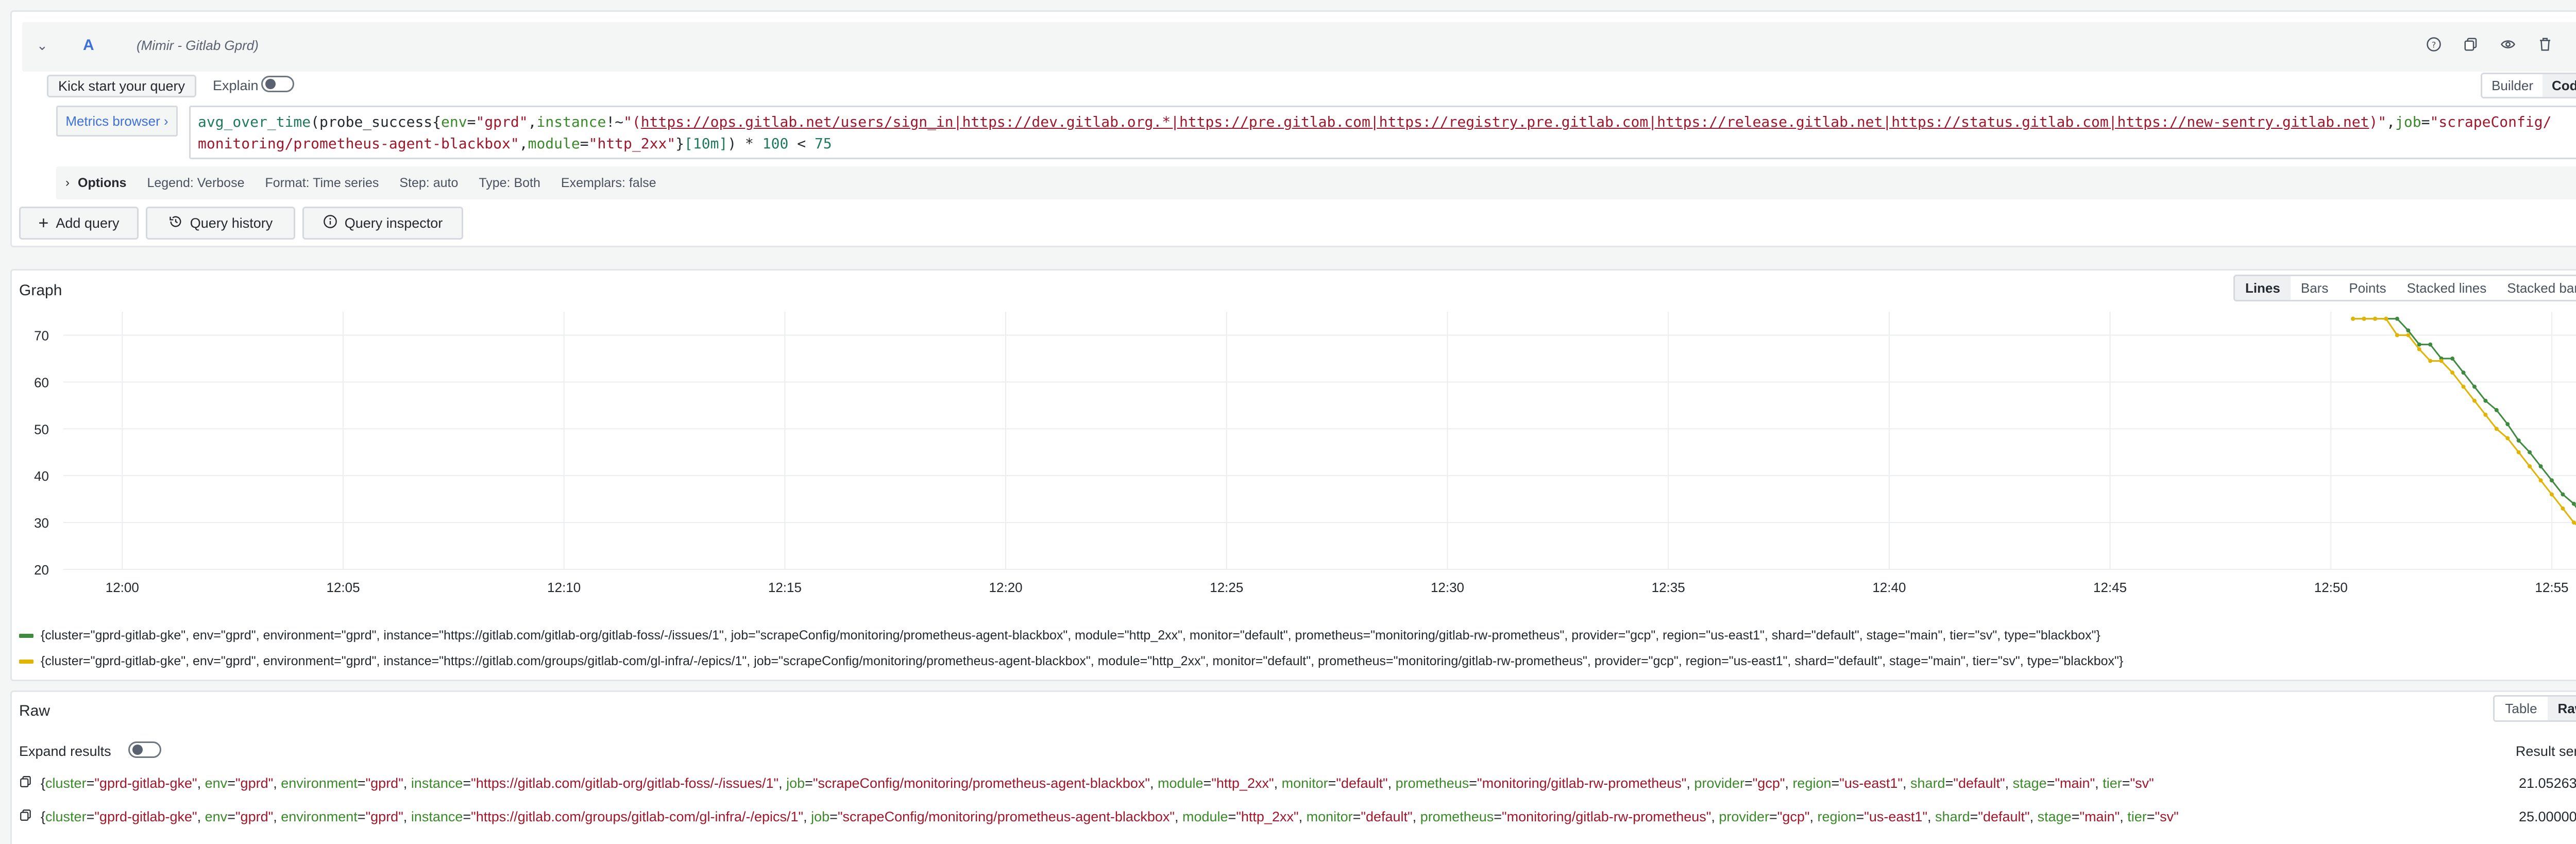 This screenshot has width=2576, height=844. Describe the element at coordinates (2547, 783) in the screenshot. I see `raw-series-value: 21.0526315` at that location.